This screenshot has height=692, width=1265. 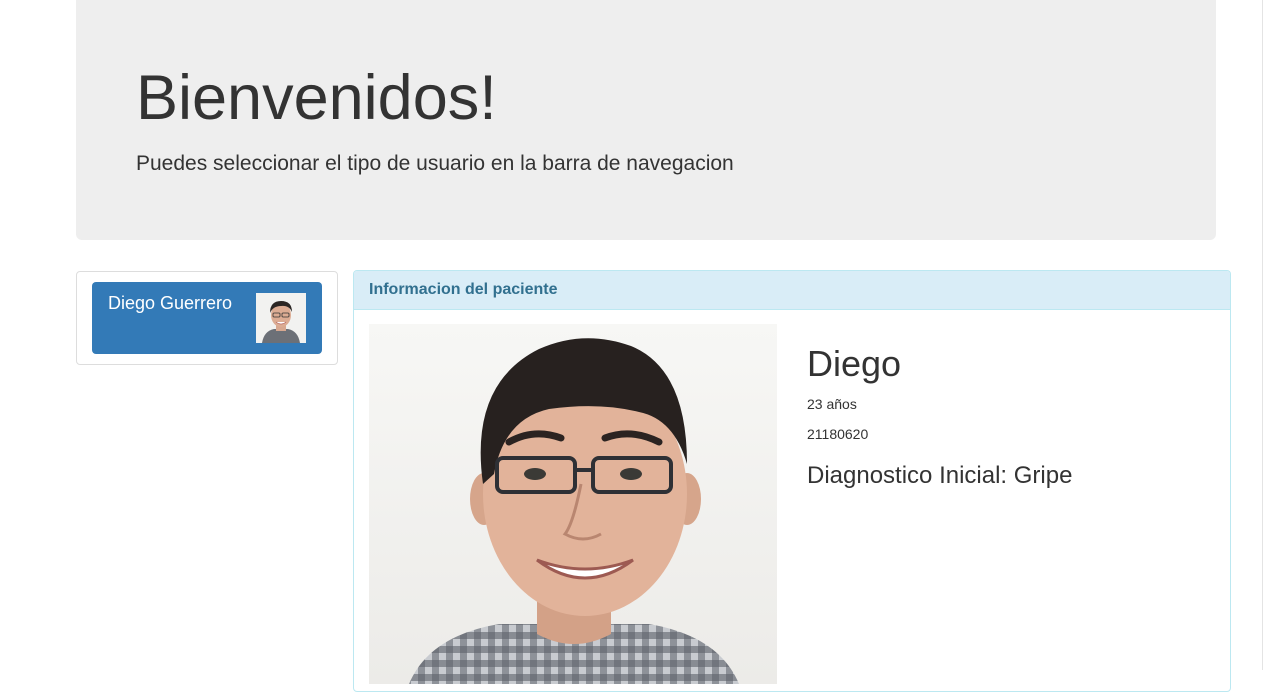 What do you see at coordinates (838, 434) in the screenshot?
I see `patient-id-number: 21180620` at bounding box center [838, 434].